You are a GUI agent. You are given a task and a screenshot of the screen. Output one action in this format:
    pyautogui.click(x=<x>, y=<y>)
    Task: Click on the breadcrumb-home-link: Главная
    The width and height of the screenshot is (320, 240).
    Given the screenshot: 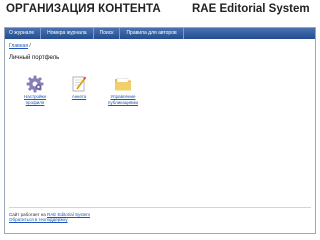 What is the action you would take?
    pyautogui.click(x=18, y=46)
    